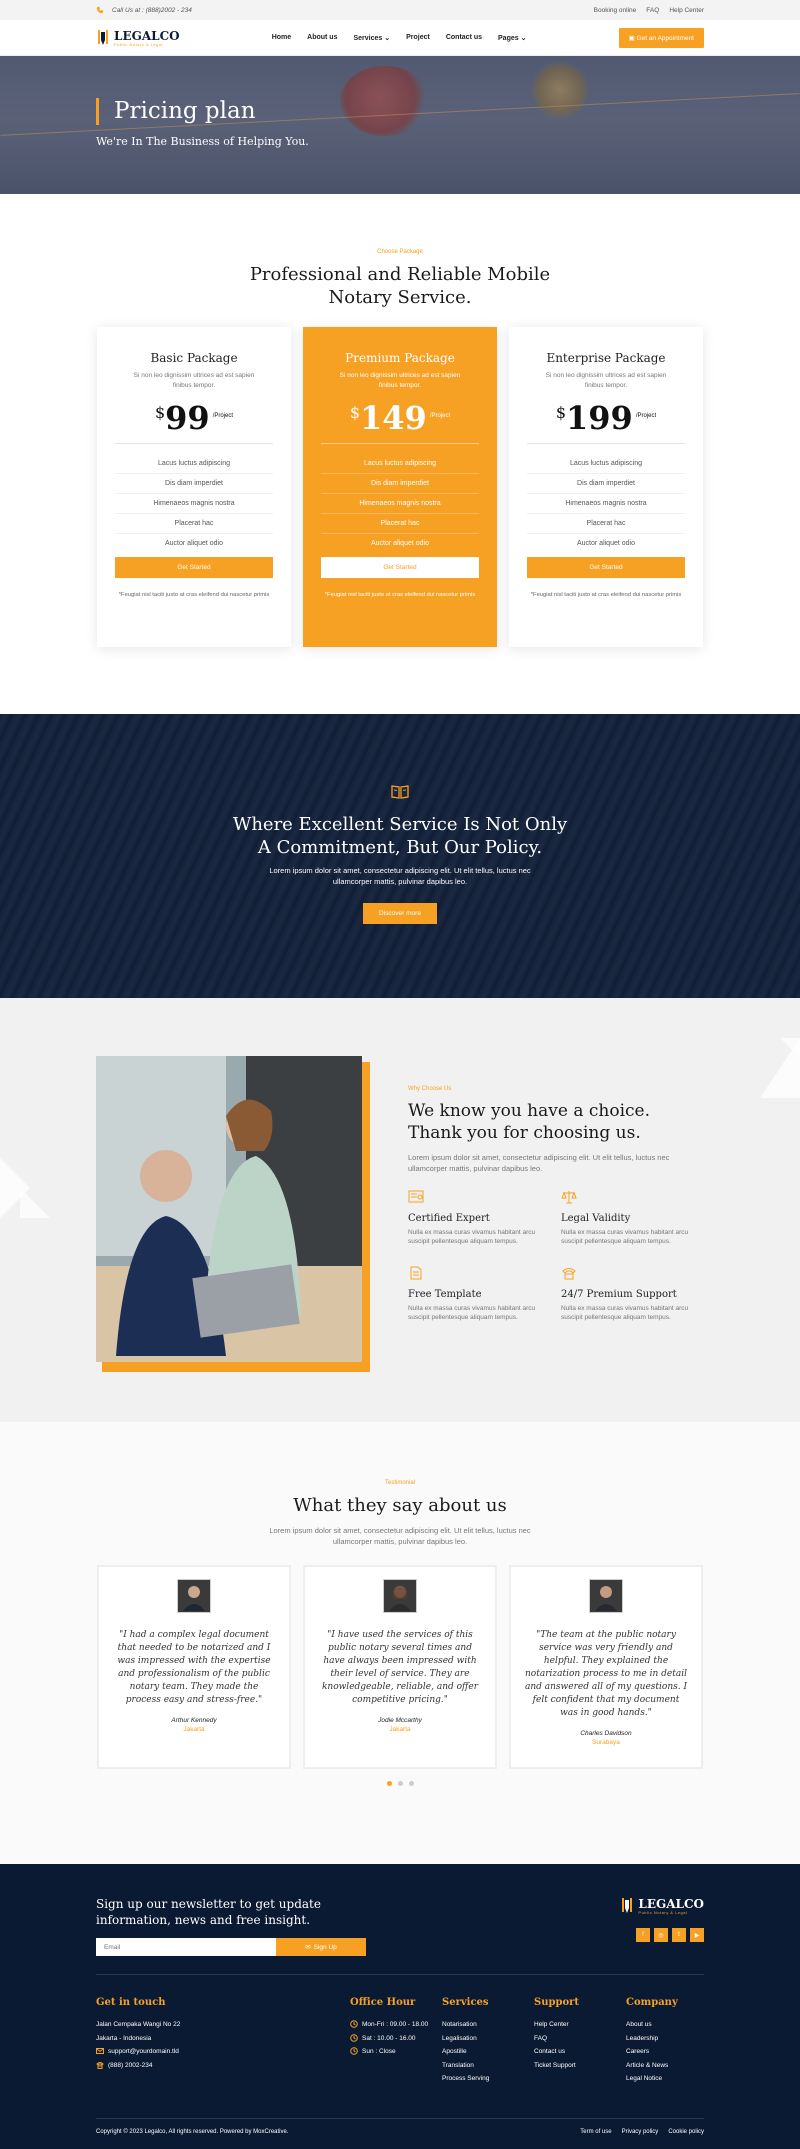 Image resolution: width=800 pixels, height=2149 pixels. I want to click on footer-heading: Company, so click(652, 2002).